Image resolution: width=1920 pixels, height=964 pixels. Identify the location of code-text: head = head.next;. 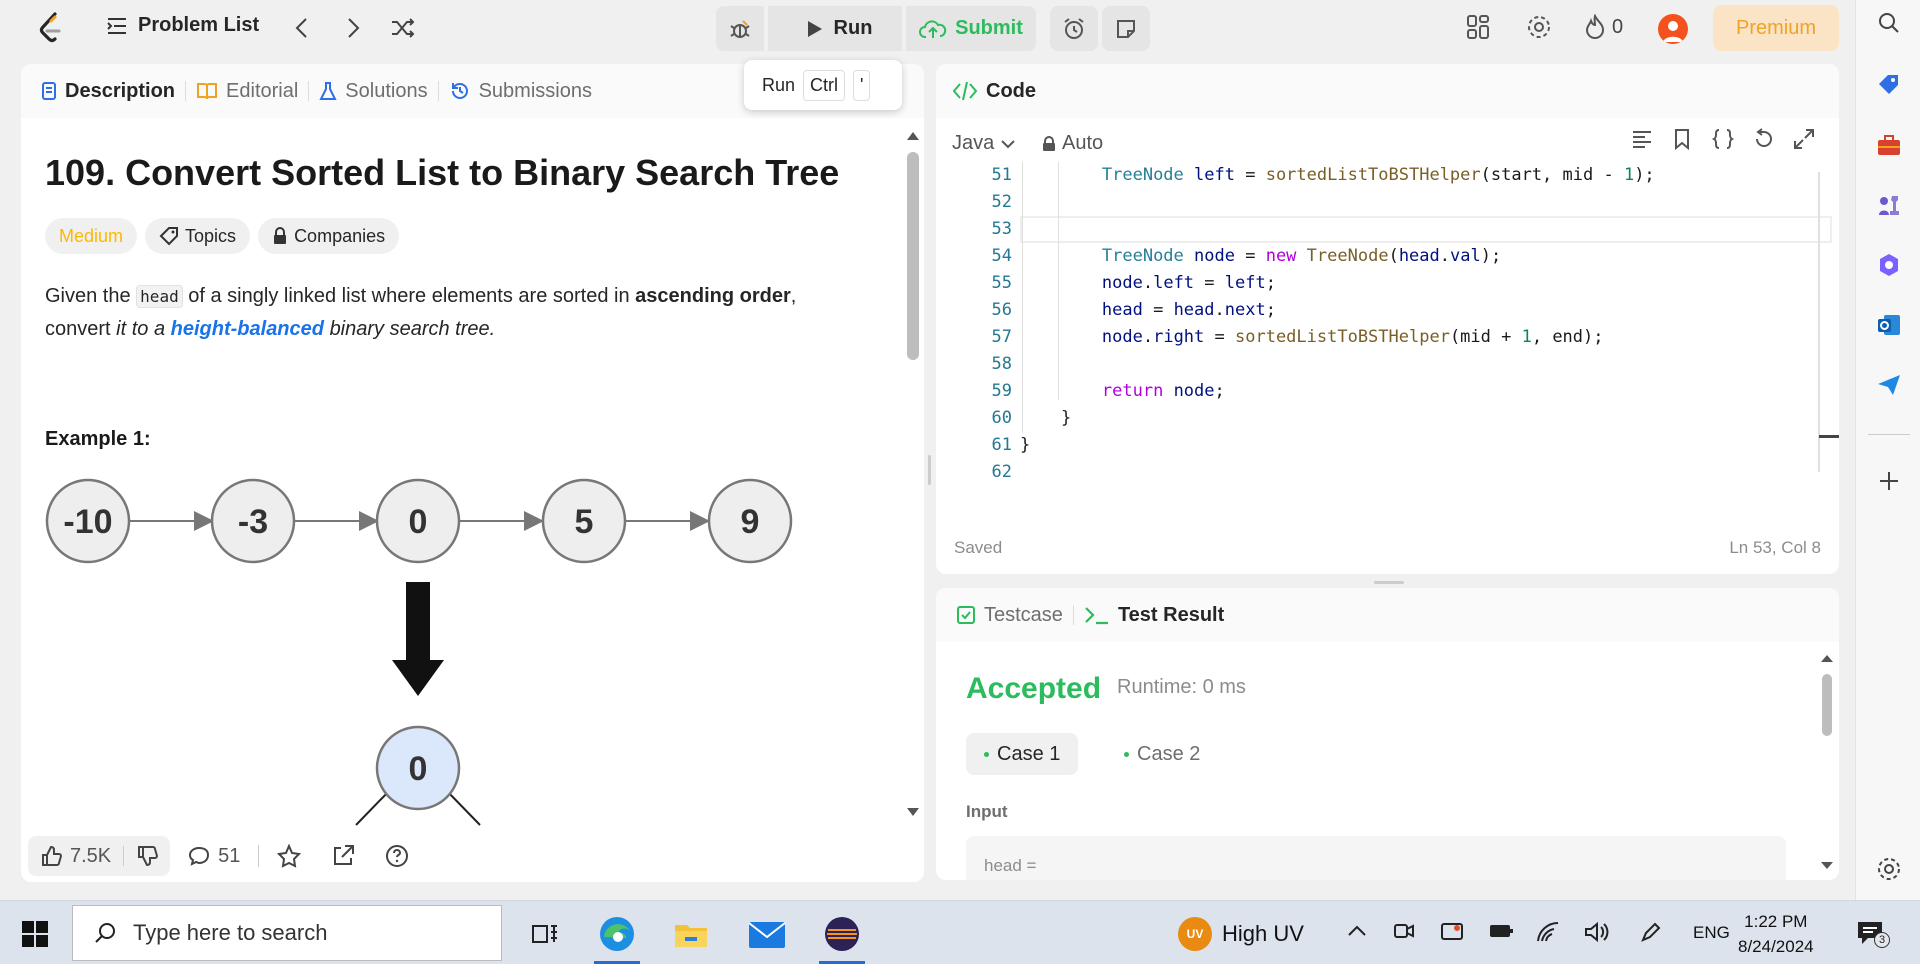
(1188, 310).